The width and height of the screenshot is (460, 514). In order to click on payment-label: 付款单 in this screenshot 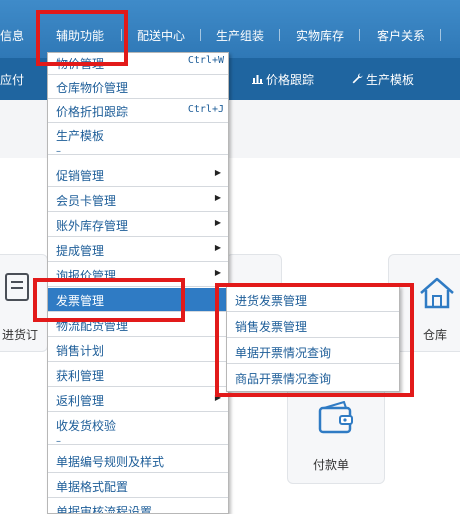, I will do `click(331, 465)`.